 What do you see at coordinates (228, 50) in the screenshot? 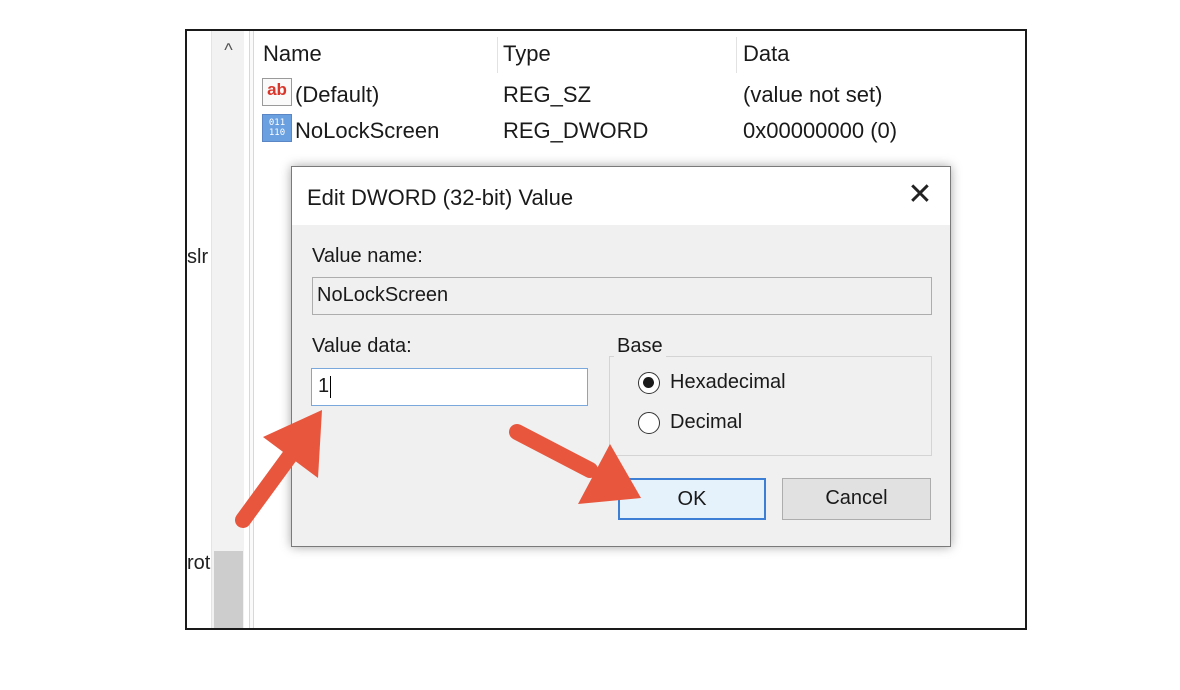
I see `scroll-up-arrow-icon: ^` at bounding box center [228, 50].